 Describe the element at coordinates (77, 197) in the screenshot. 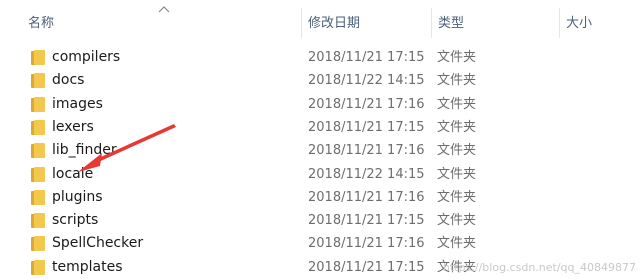

I see `folder-name: plugins` at that location.